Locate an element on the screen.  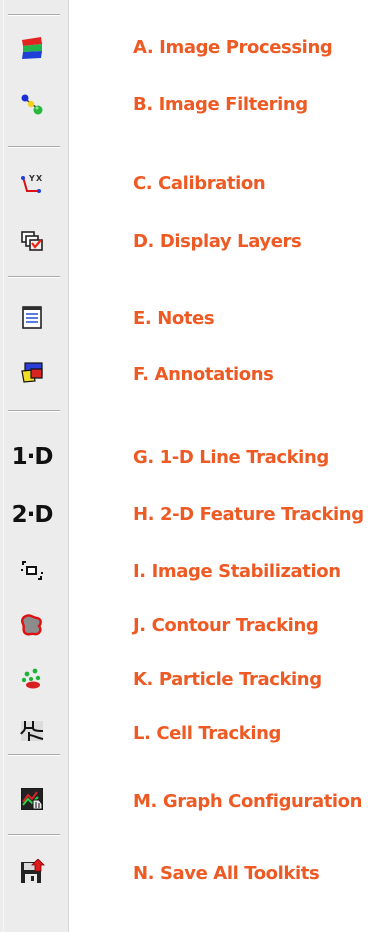
label-contour-tracking: J. Contour Tracking is located at coordinates (226, 625).